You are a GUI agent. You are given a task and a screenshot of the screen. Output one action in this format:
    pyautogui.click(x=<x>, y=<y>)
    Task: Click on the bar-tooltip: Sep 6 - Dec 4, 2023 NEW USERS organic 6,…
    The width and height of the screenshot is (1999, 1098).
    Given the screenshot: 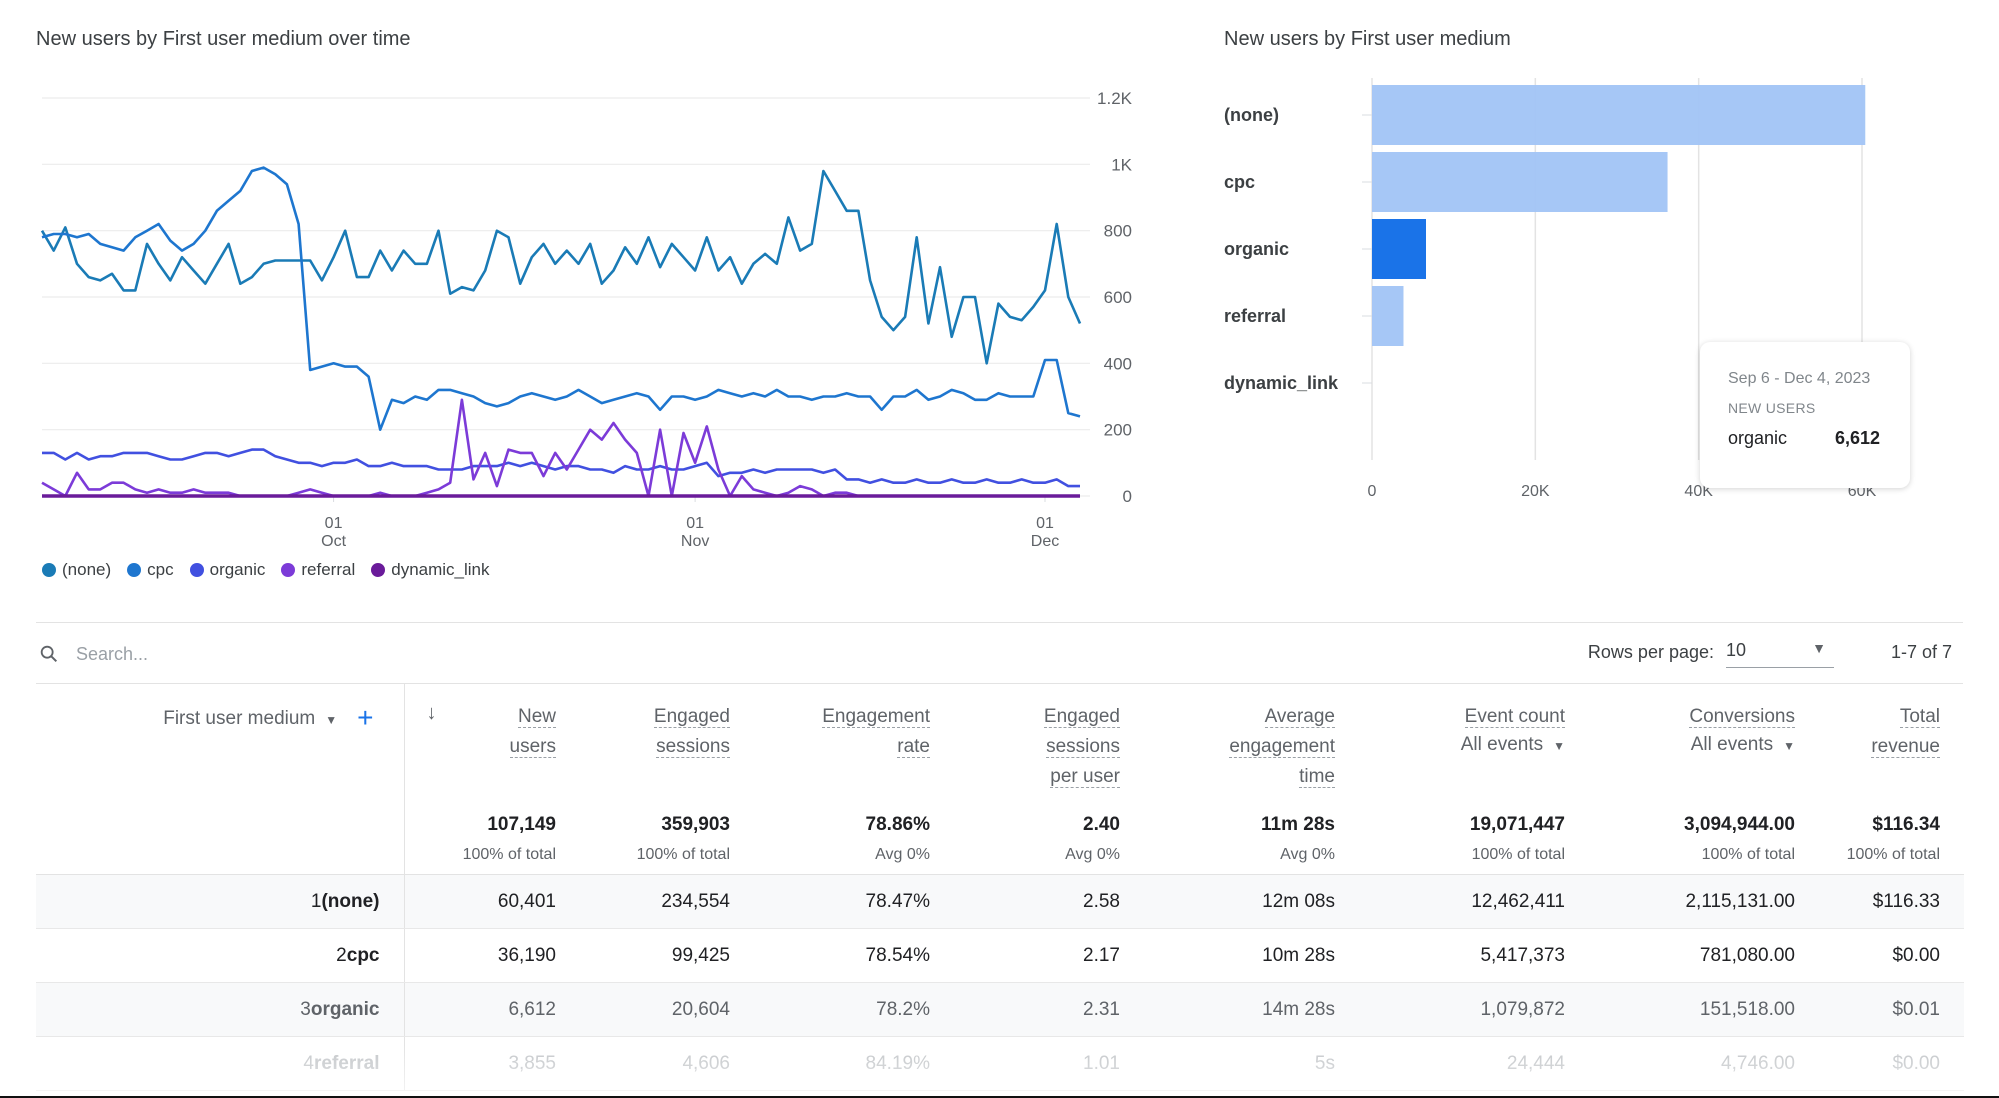 What is the action you would take?
    pyautogui.click(x=1805, y=415)
    